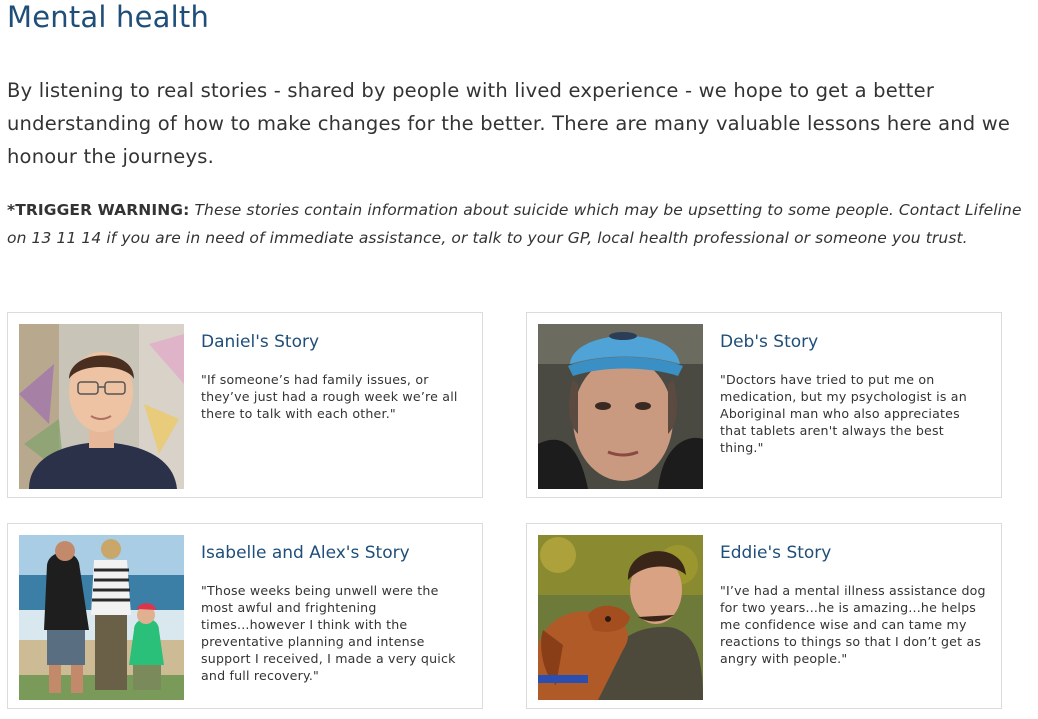 The width and height of the screenshot is (1038, 719). I want to click on page-title: Mental health, so click(108, 17).